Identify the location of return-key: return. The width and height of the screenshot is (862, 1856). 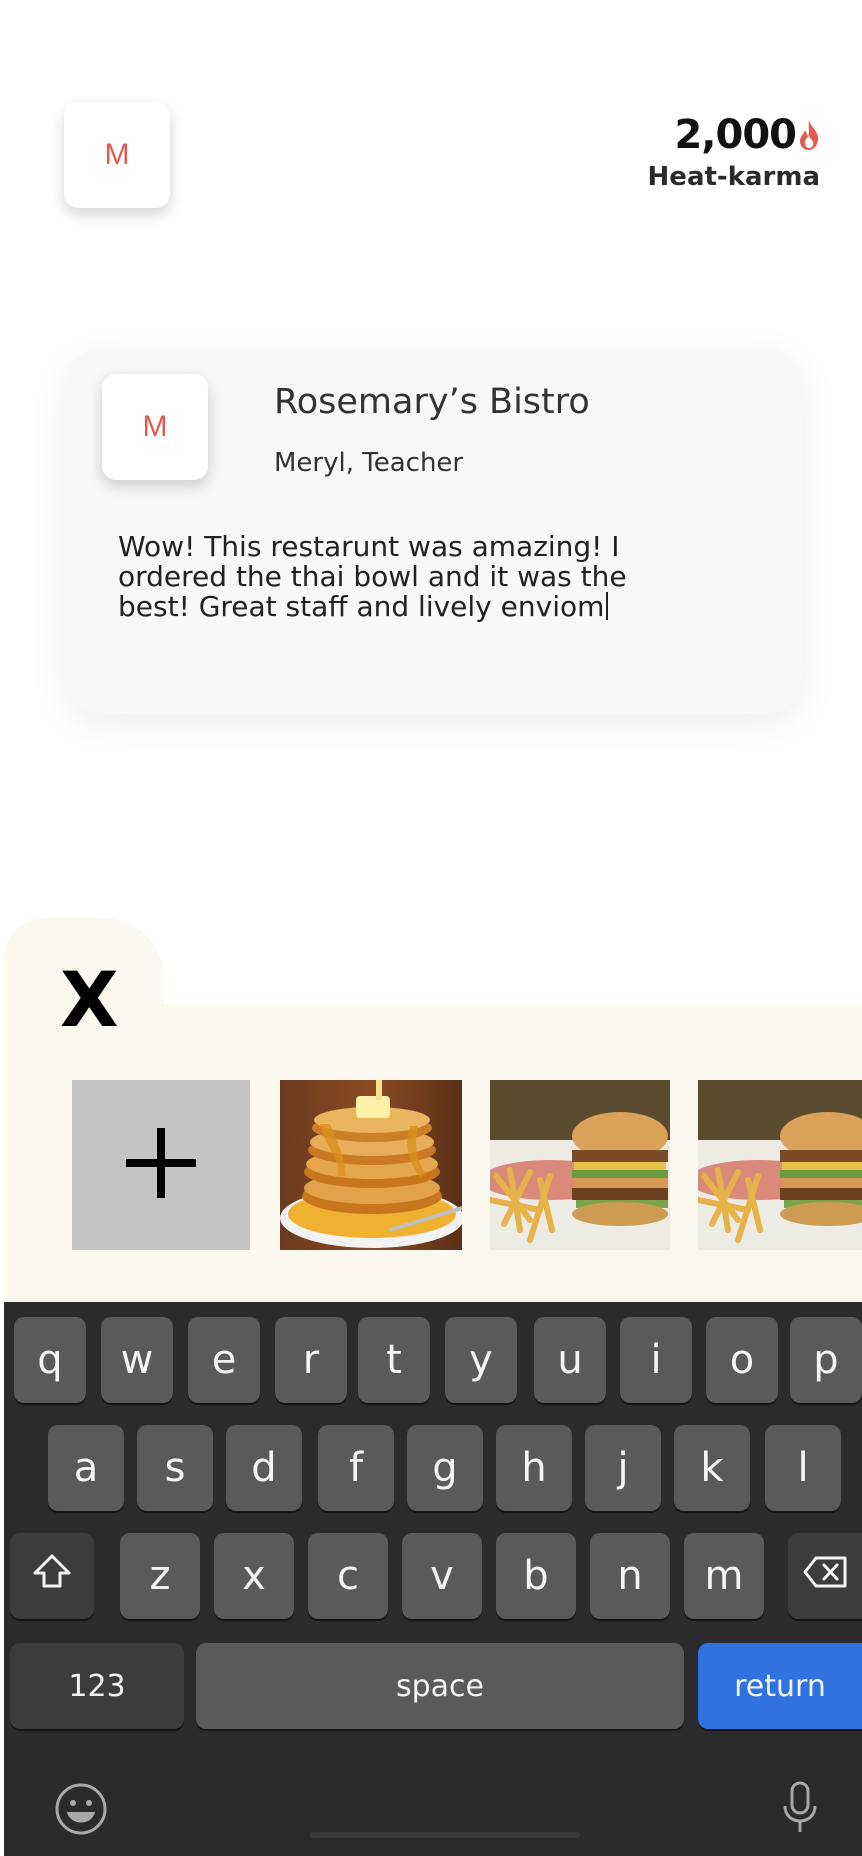
(780, 1686).